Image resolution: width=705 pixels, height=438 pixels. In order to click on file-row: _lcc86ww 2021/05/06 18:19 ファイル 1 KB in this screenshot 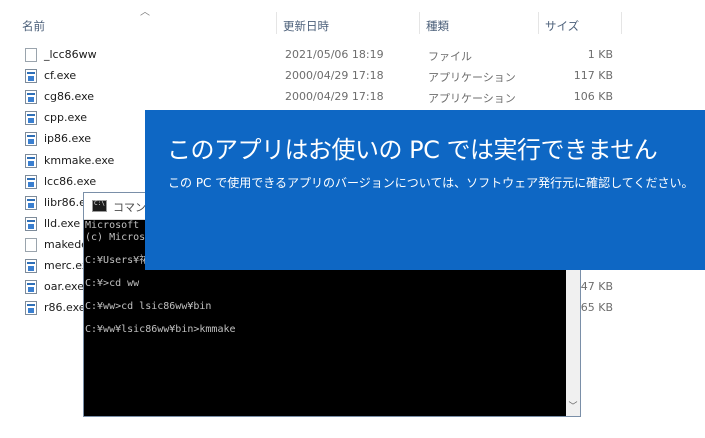, I will do `click(352, 55)`.